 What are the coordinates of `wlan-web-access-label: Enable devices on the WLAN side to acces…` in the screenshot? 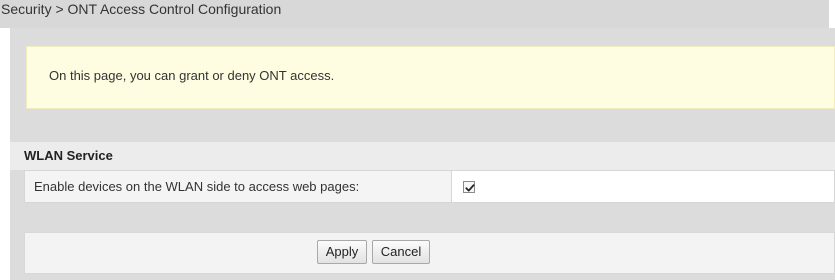 It's located at (238, 186).